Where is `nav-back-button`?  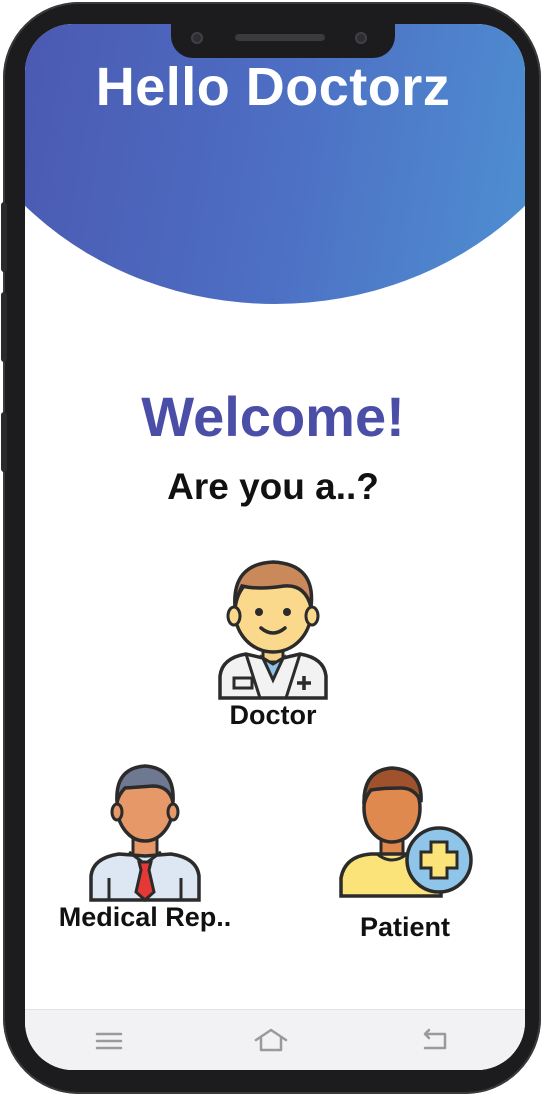
nav-back-button is located at coordinates (435, 1041).